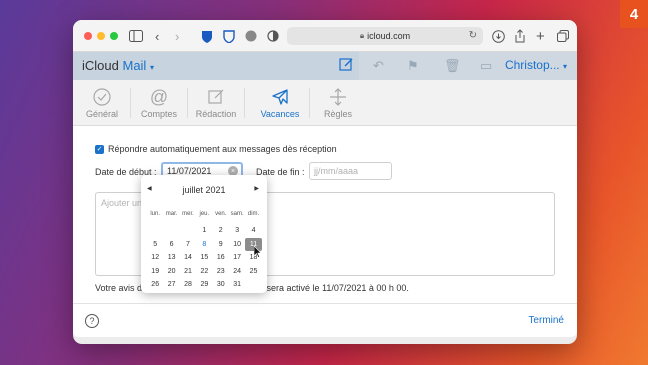 This screenshot has width=648, height=365. What do you see at coordinates (498, 36) in the screenshot?
I see `download-icon` at bounding box center [498, 36].